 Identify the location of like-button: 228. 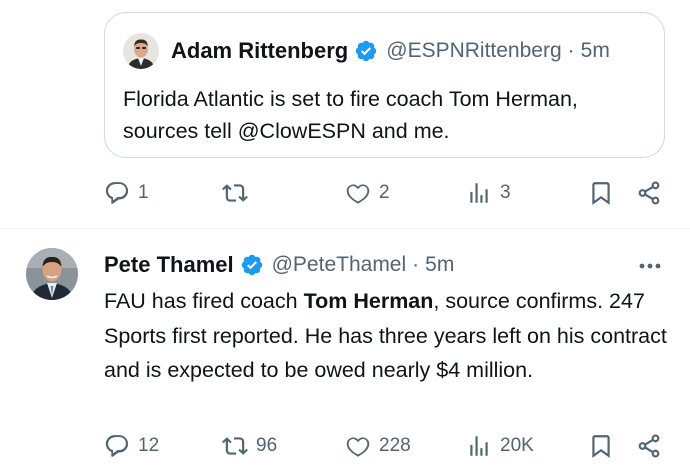
(378, 446).